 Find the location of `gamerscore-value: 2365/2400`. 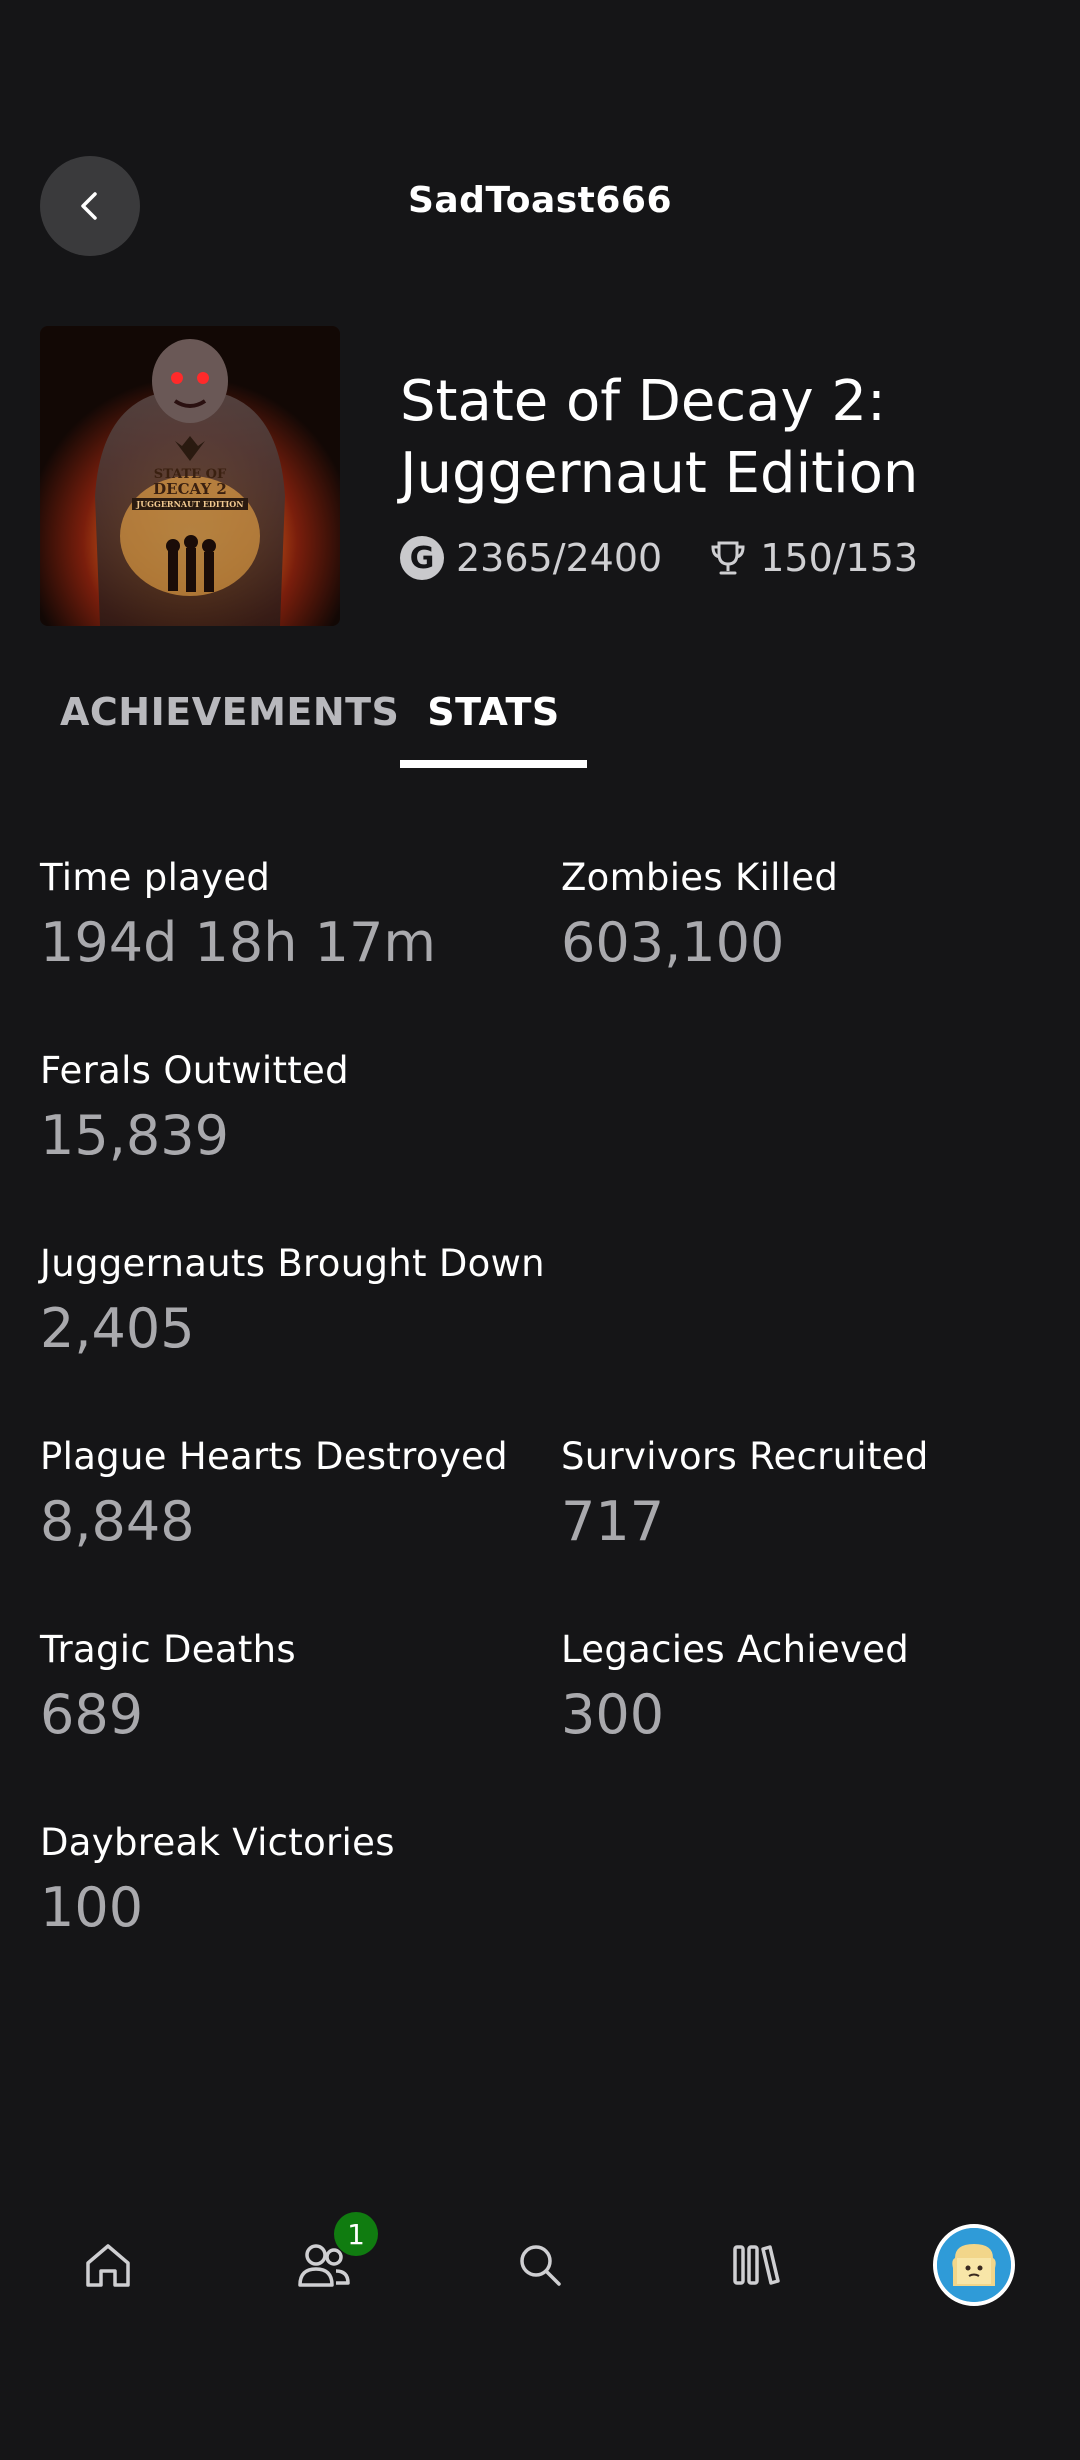

gamerscore-value: 2365/2400 is located at coordinates (559, 558).